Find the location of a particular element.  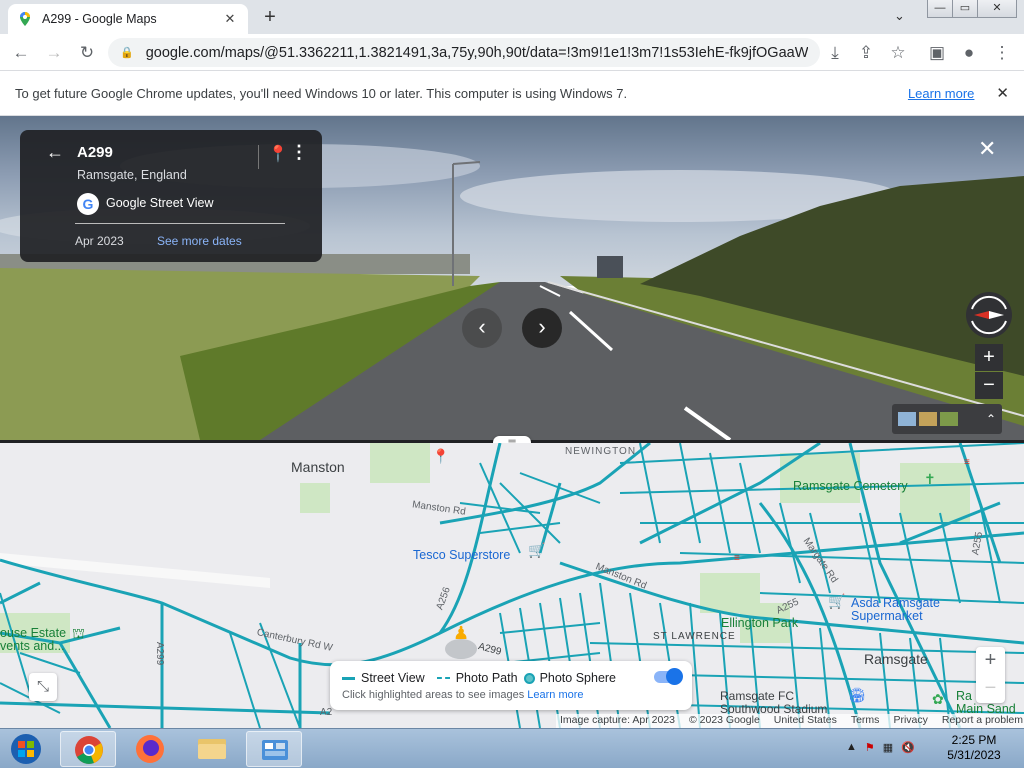

compass-icon is located at coordinates (989, 315).